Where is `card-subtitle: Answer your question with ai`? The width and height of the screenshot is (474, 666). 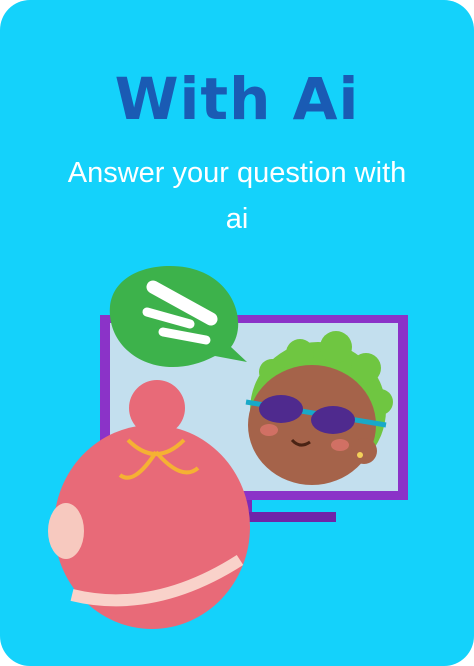 card-subtitle: Answer your question with ai is located at coordinates (237, 196).